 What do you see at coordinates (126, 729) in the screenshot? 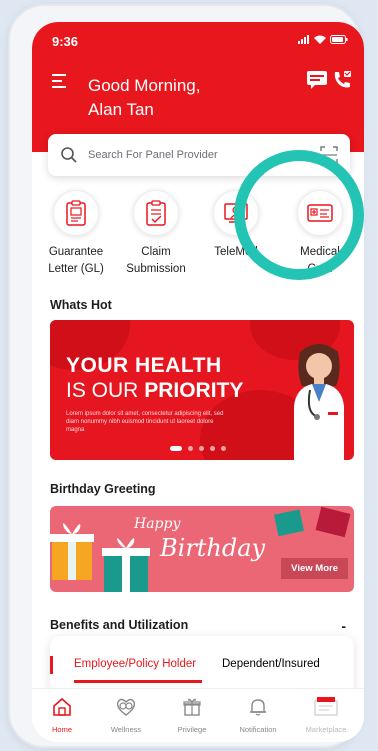
I see `nav-label: Wellness` at bounding box center [126, 729].